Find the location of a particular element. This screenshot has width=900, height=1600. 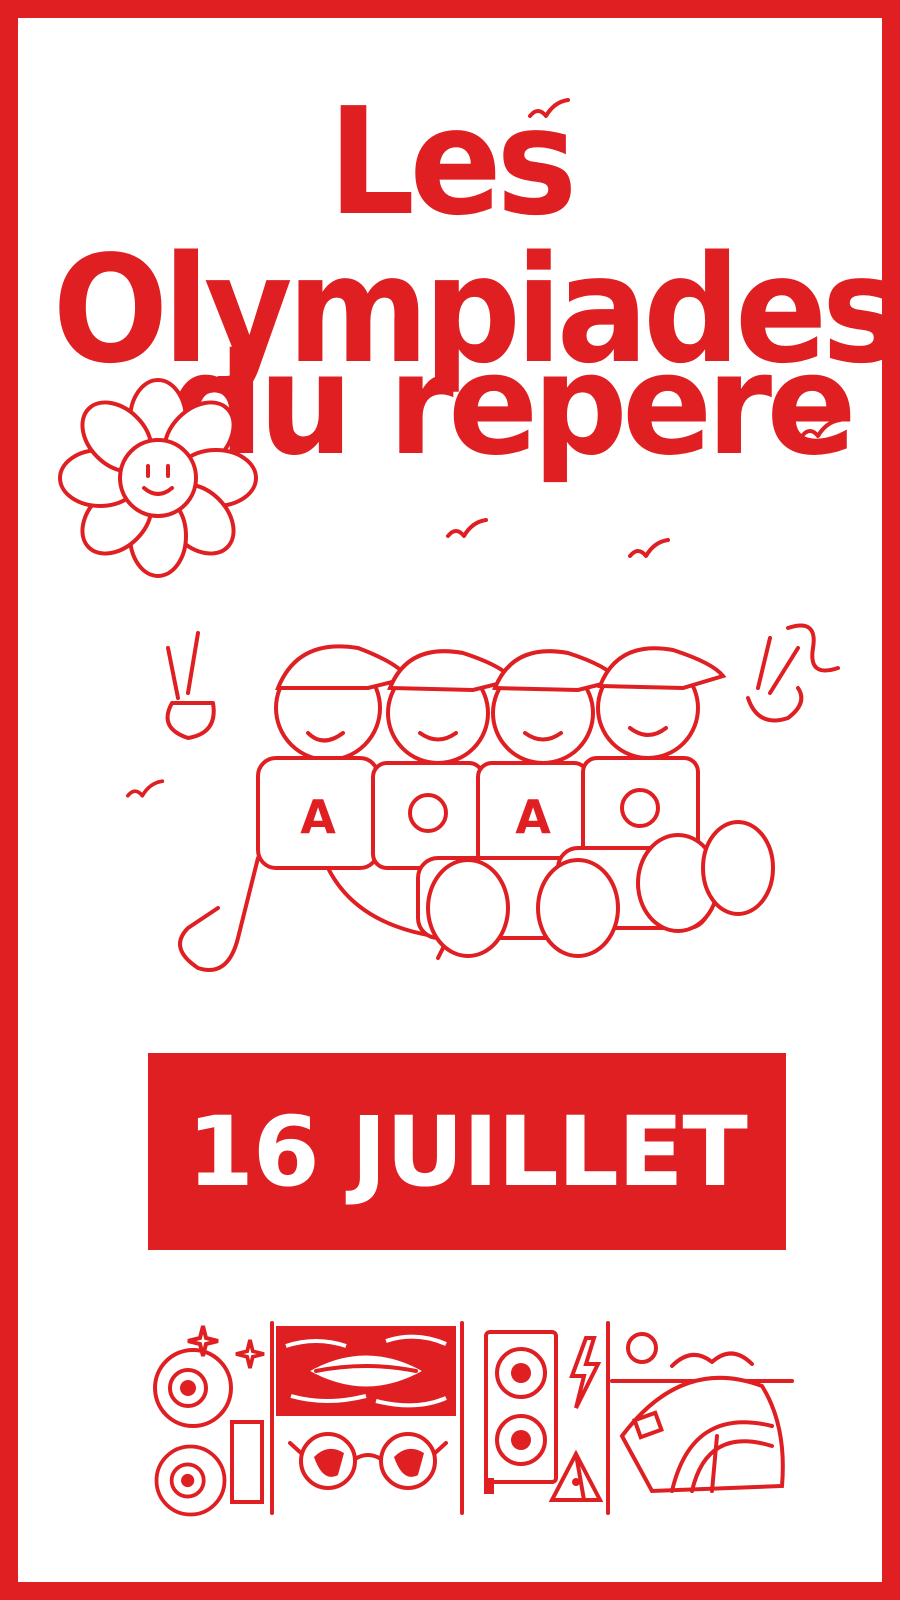

sunglasses-icon is located at coordinates (368, 1461).